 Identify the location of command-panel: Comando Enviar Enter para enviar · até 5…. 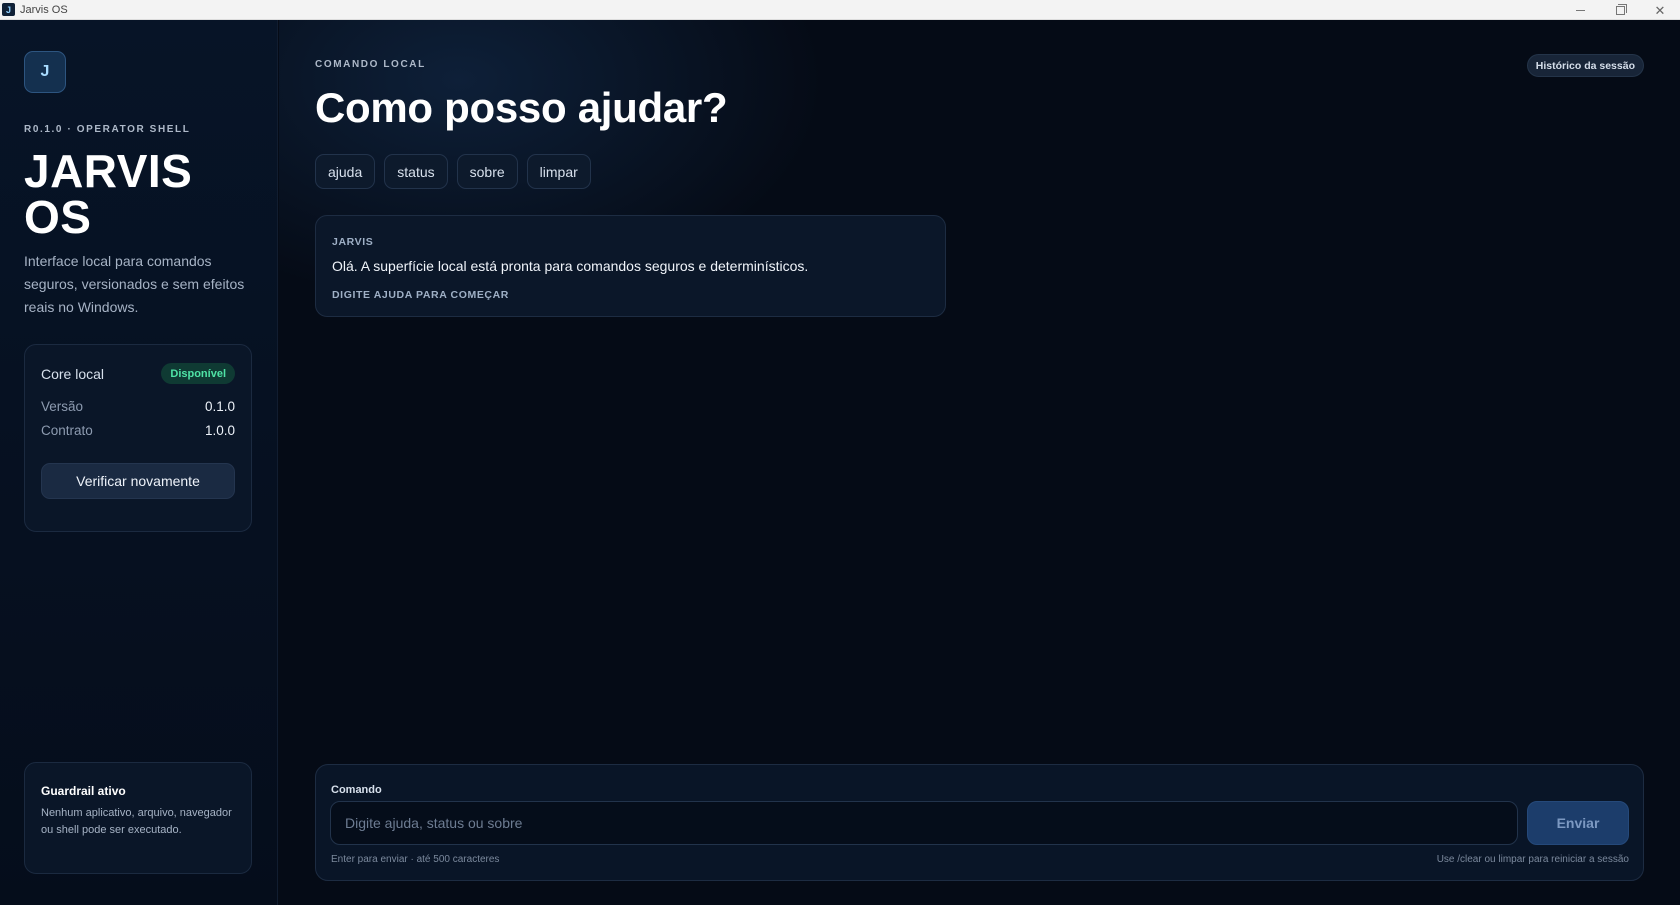
(979, 822).